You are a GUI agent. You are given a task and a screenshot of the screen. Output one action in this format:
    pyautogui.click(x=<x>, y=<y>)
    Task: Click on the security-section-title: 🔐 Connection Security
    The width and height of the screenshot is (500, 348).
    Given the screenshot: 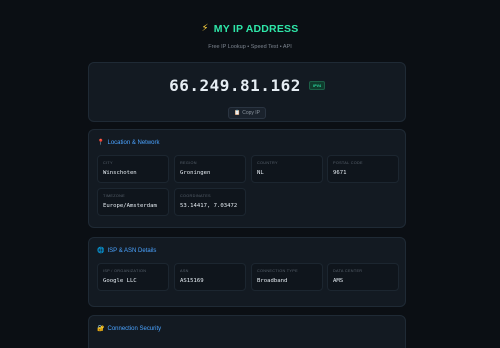 What is the action you would take?
    pyautogui.click(x=129, y=329)
    